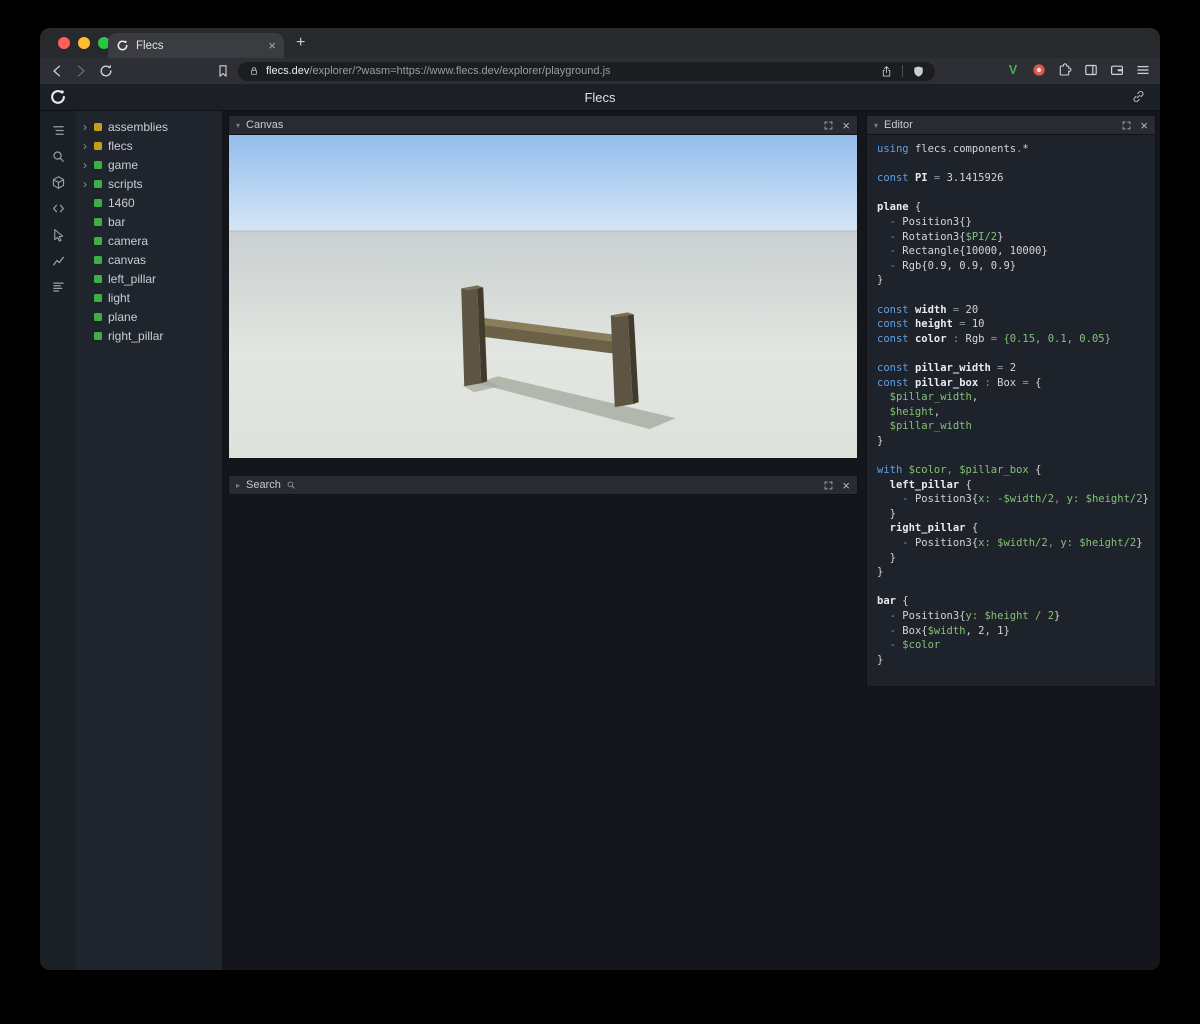 The image size is (1200, 1024). I want to click on share-icon, so click(886, 71).